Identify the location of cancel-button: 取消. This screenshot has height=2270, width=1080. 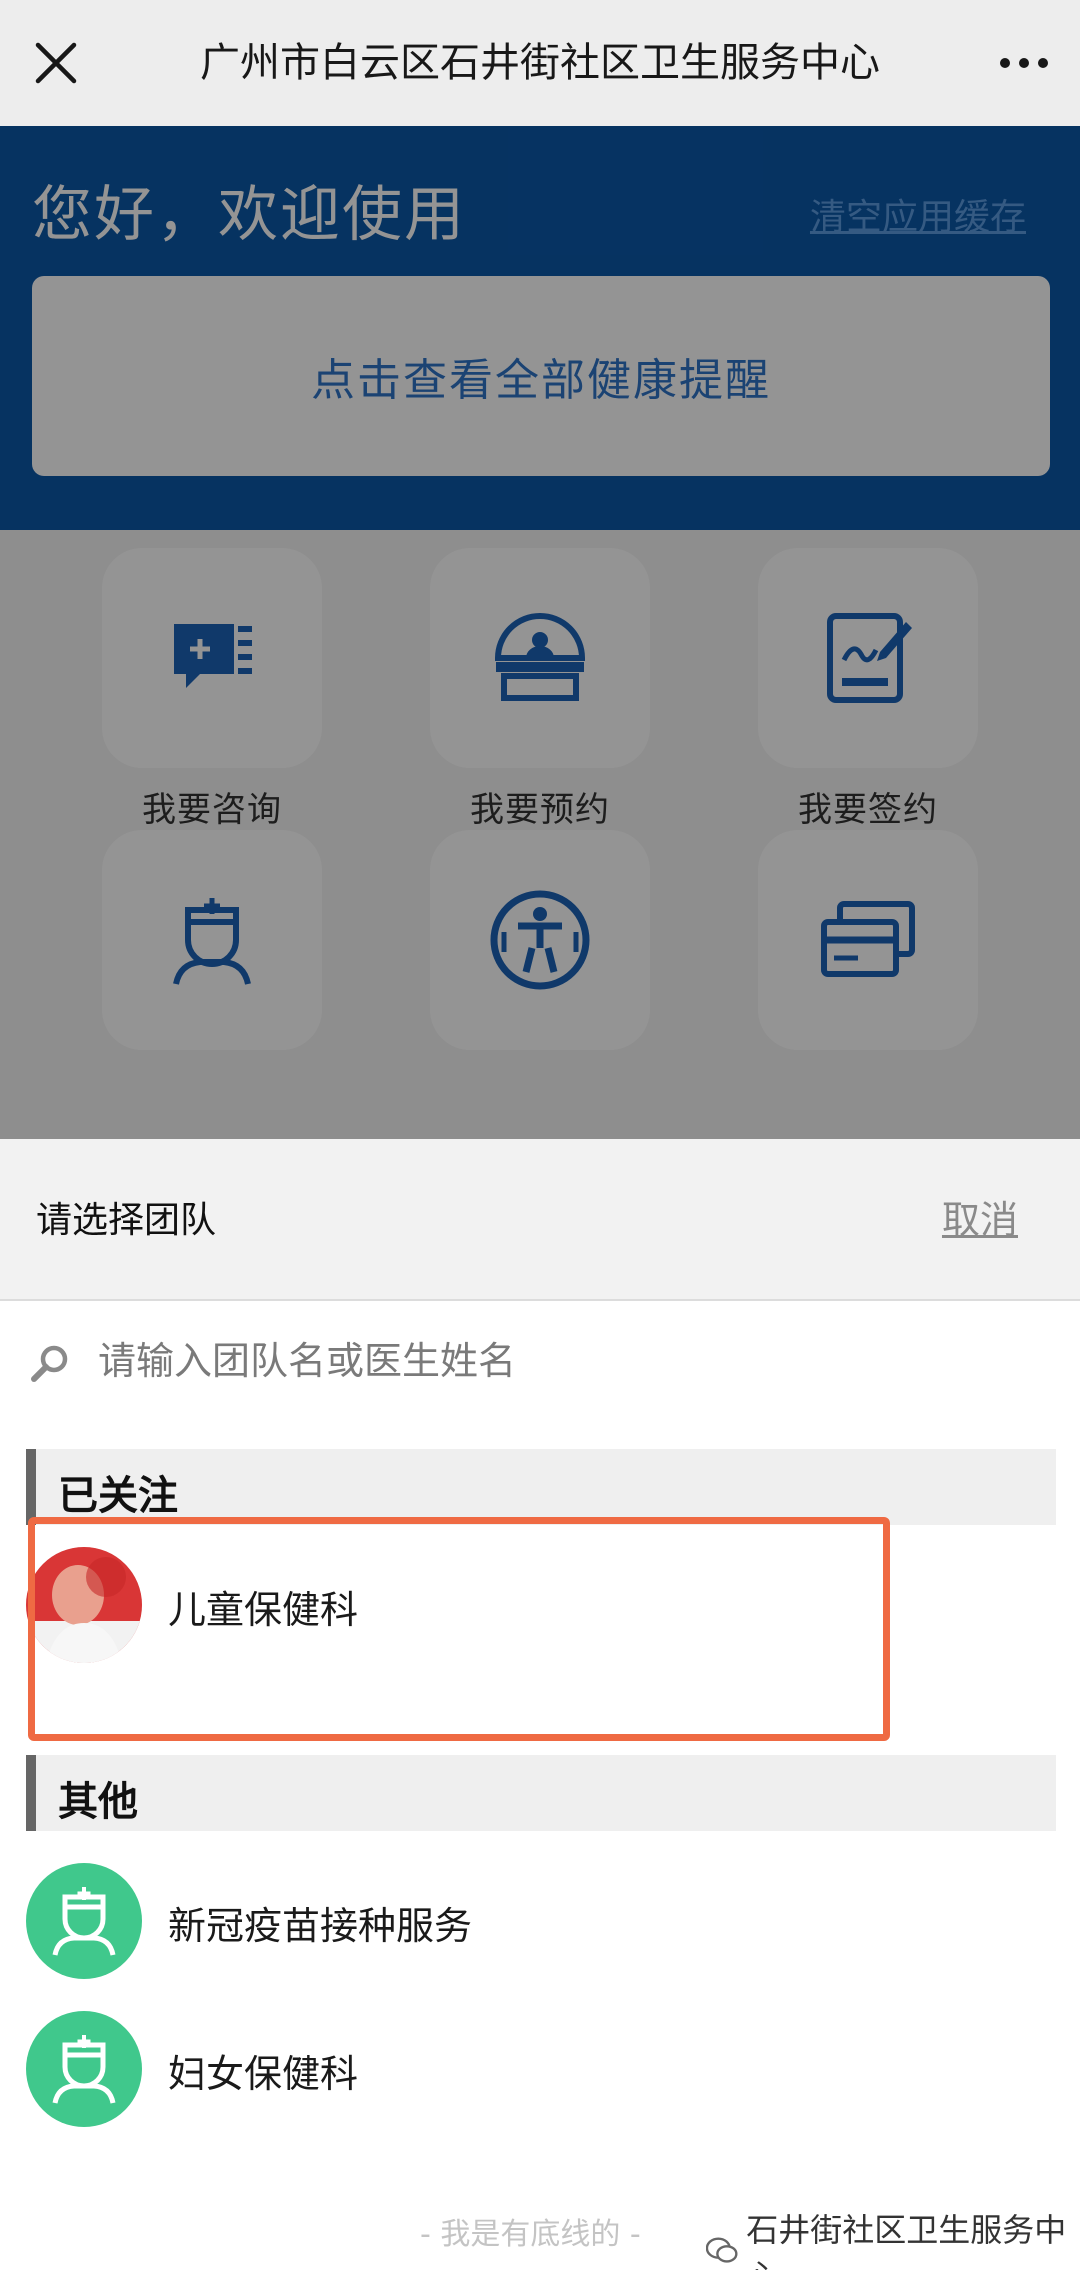
(980, 1216).